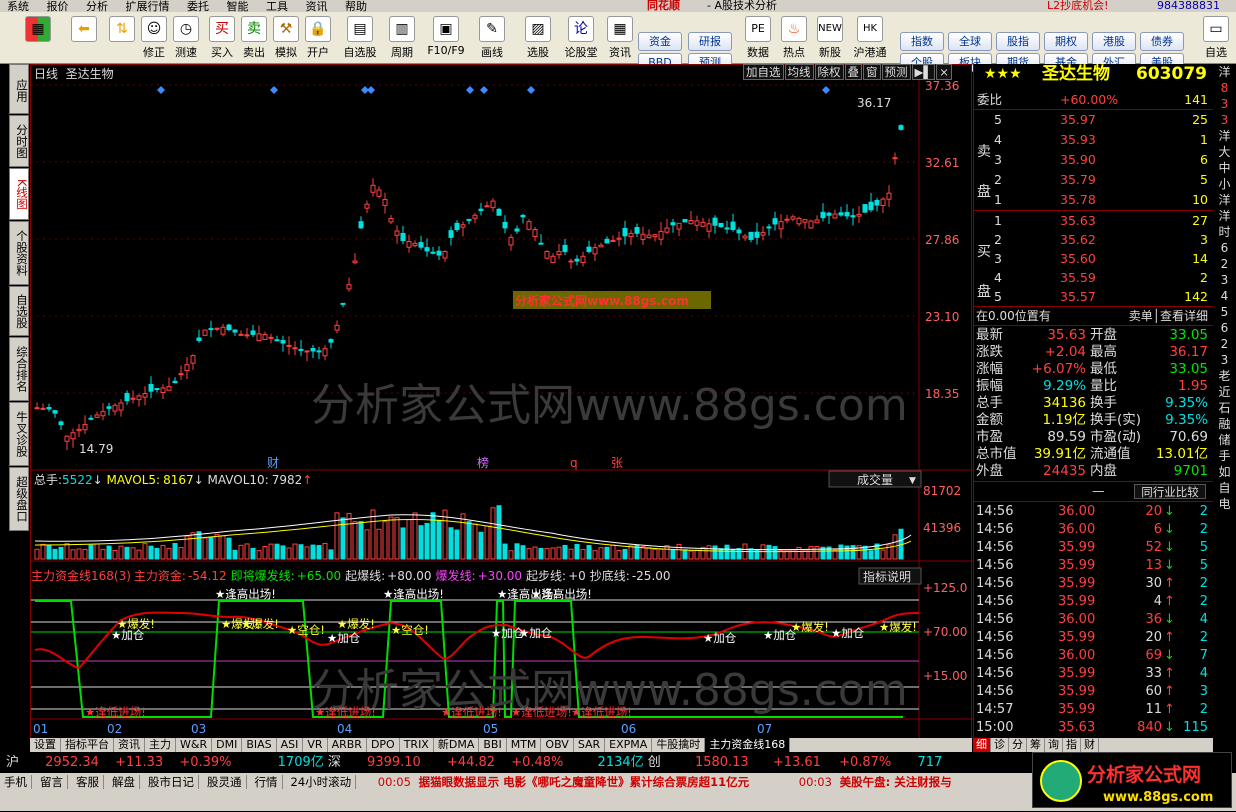 Image resolution: width=1236 pixels, height=812 pixels. What do you see at coordinates (492, 38) in the screenshot?
I see `draw-line-button: ✎ 画线` at bounding box center [492, 38].